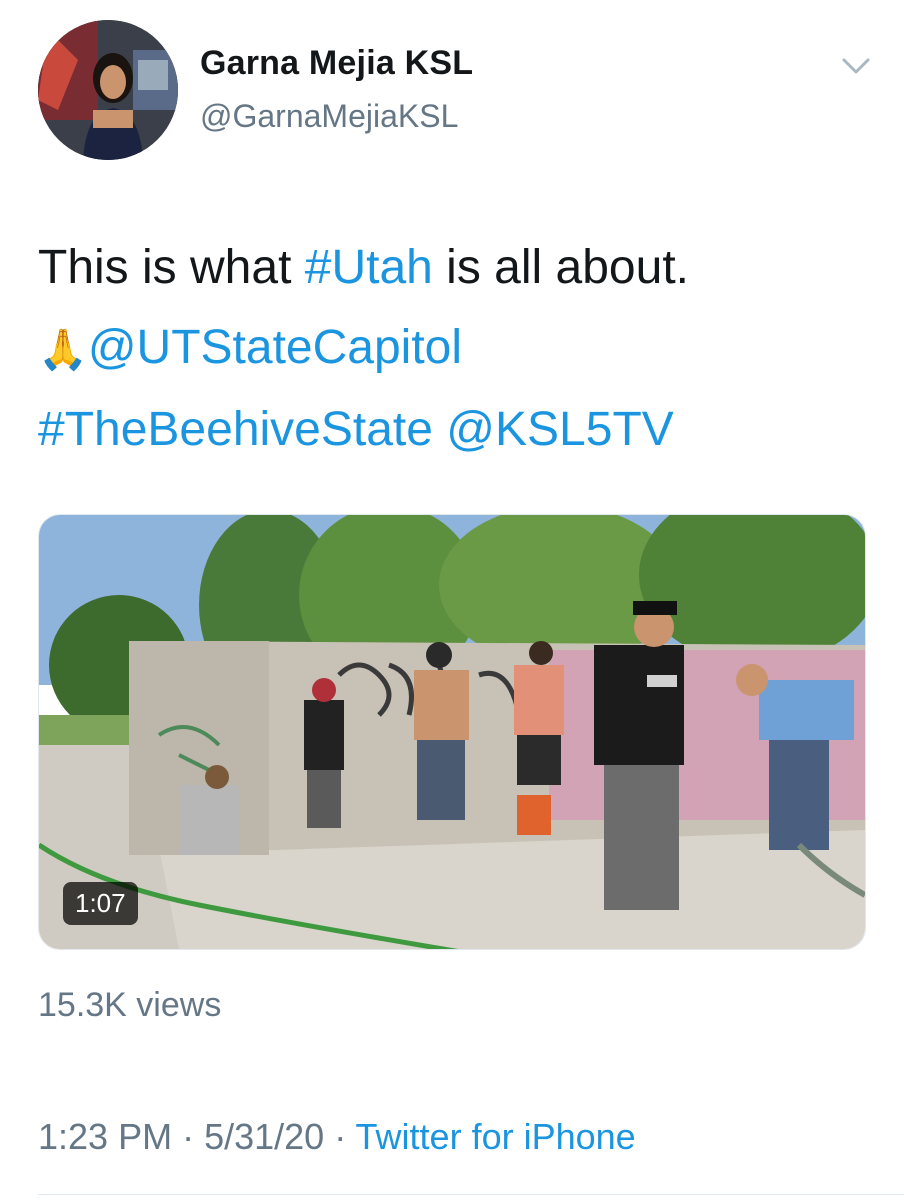  I want to click on folded-hands-emoji: 🙏, so click(63, 350).